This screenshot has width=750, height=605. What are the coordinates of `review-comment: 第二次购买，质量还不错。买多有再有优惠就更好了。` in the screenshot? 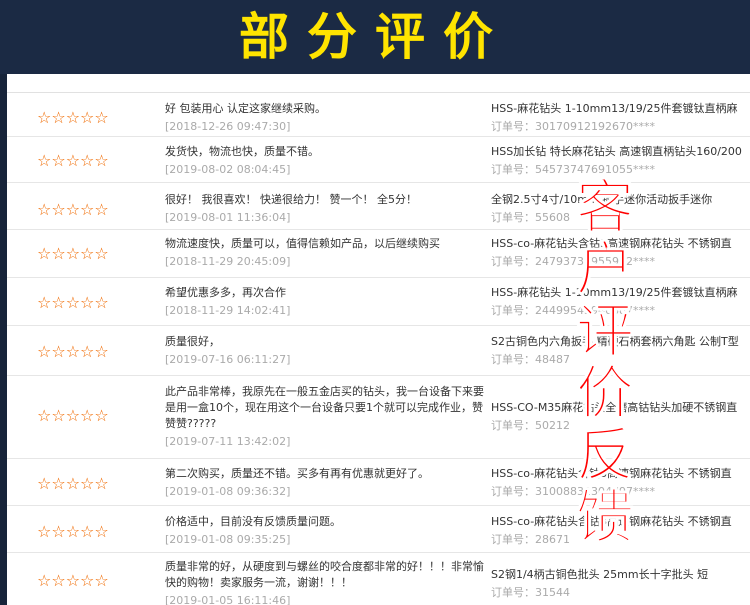 It's located at (297, 473).